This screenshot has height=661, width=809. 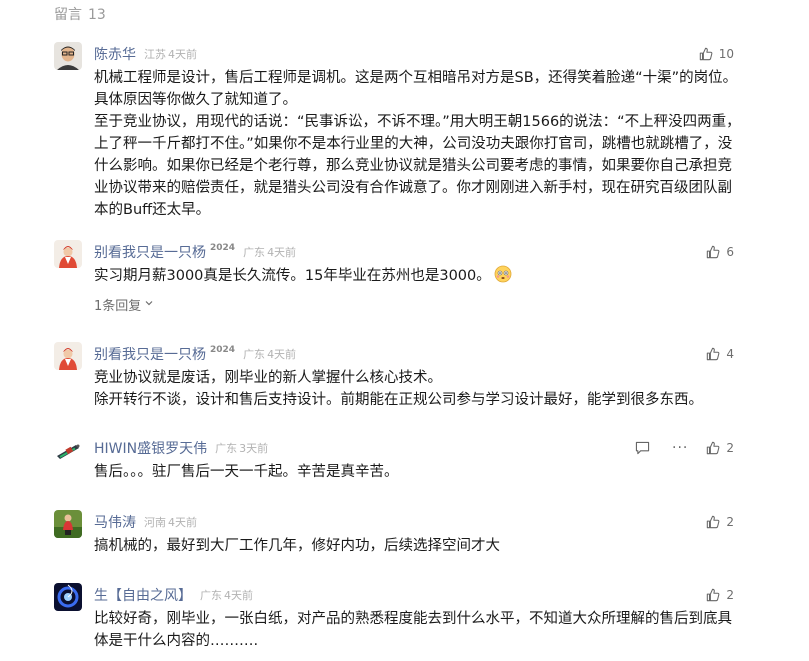 What do you see at coordinates (642, 448) in the screenshot?
I see `comment-bubble-icon` at bounding box center [642, 448].